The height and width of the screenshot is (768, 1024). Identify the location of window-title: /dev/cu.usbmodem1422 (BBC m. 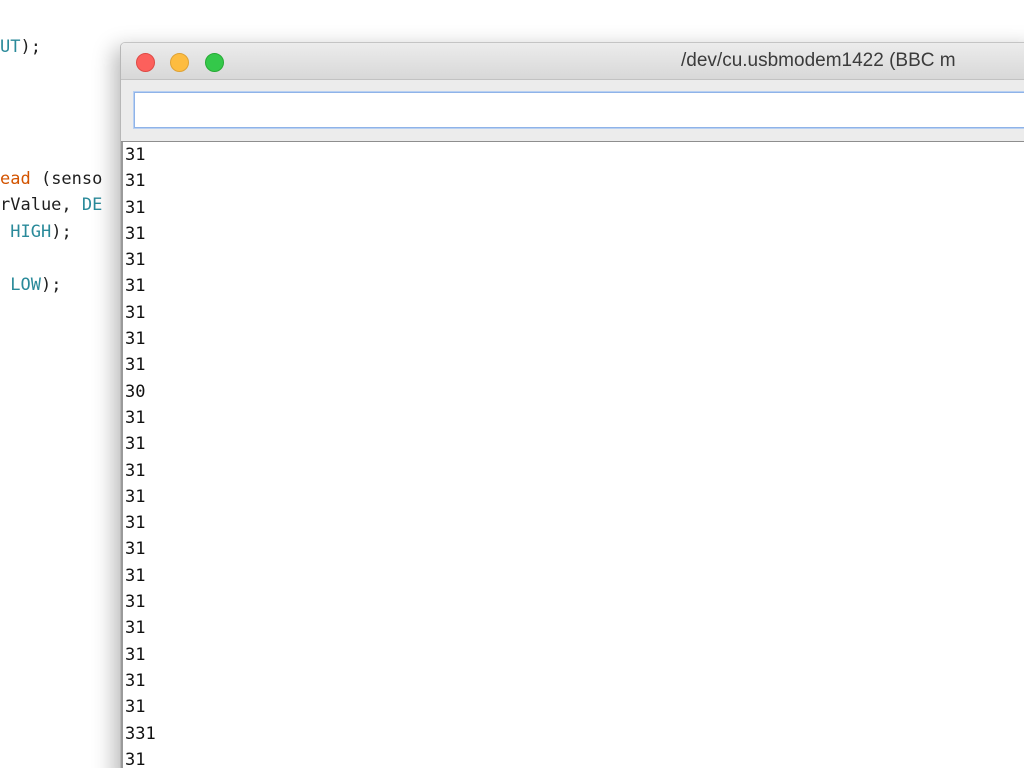
(818, 60).